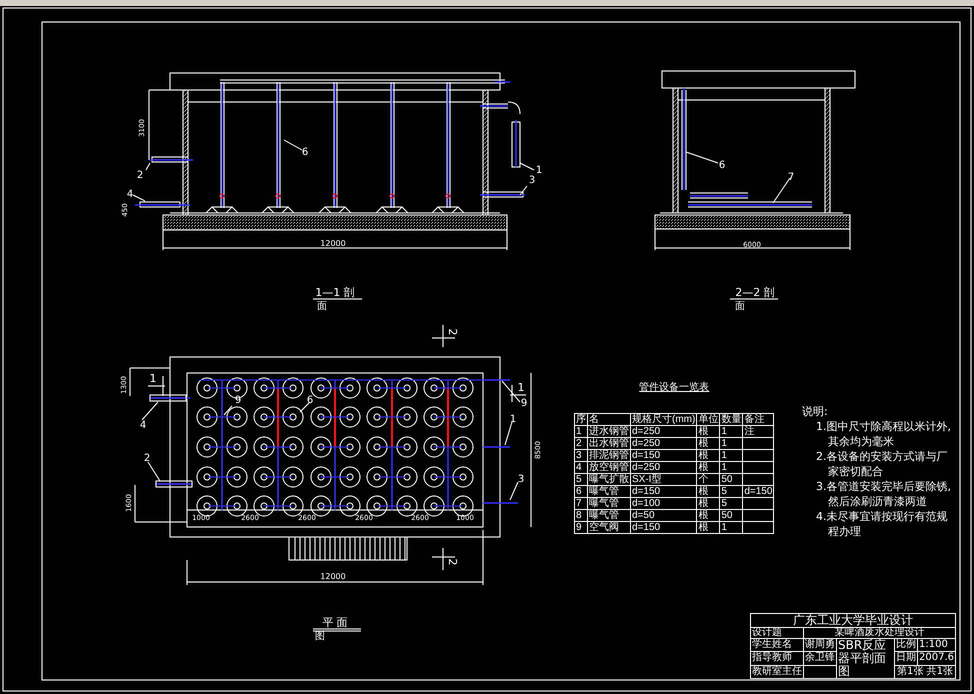  What do you see at coordinates (755, 292) in the screenshot?
I see `view-title: 2—2 剖` at bounding box center [755, 292].